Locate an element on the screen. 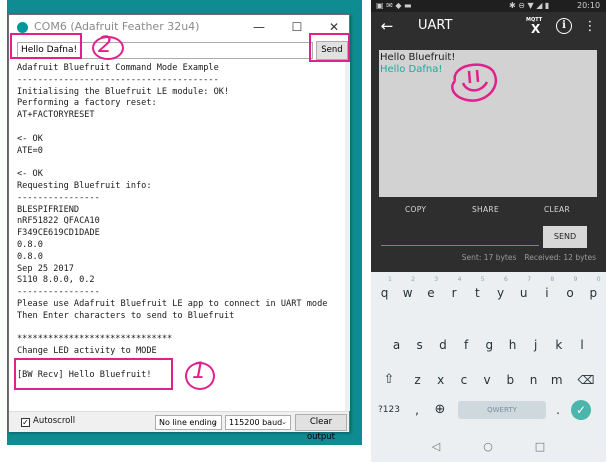 This screenshot has height=476, width=613. enter-check-icon: ✓ is located at coordinates (581, 410).